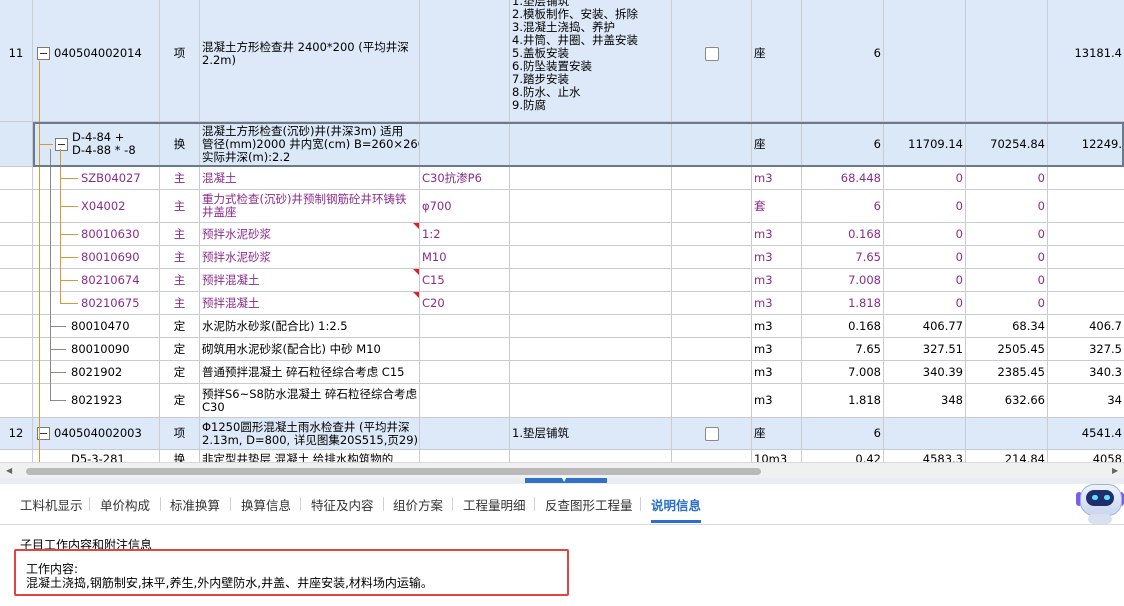 The image size is (1124, 606). What do you see at coordinates (180, 303) in the screenshot?
I see `item-type: 主` at bounding box center [180, 303].